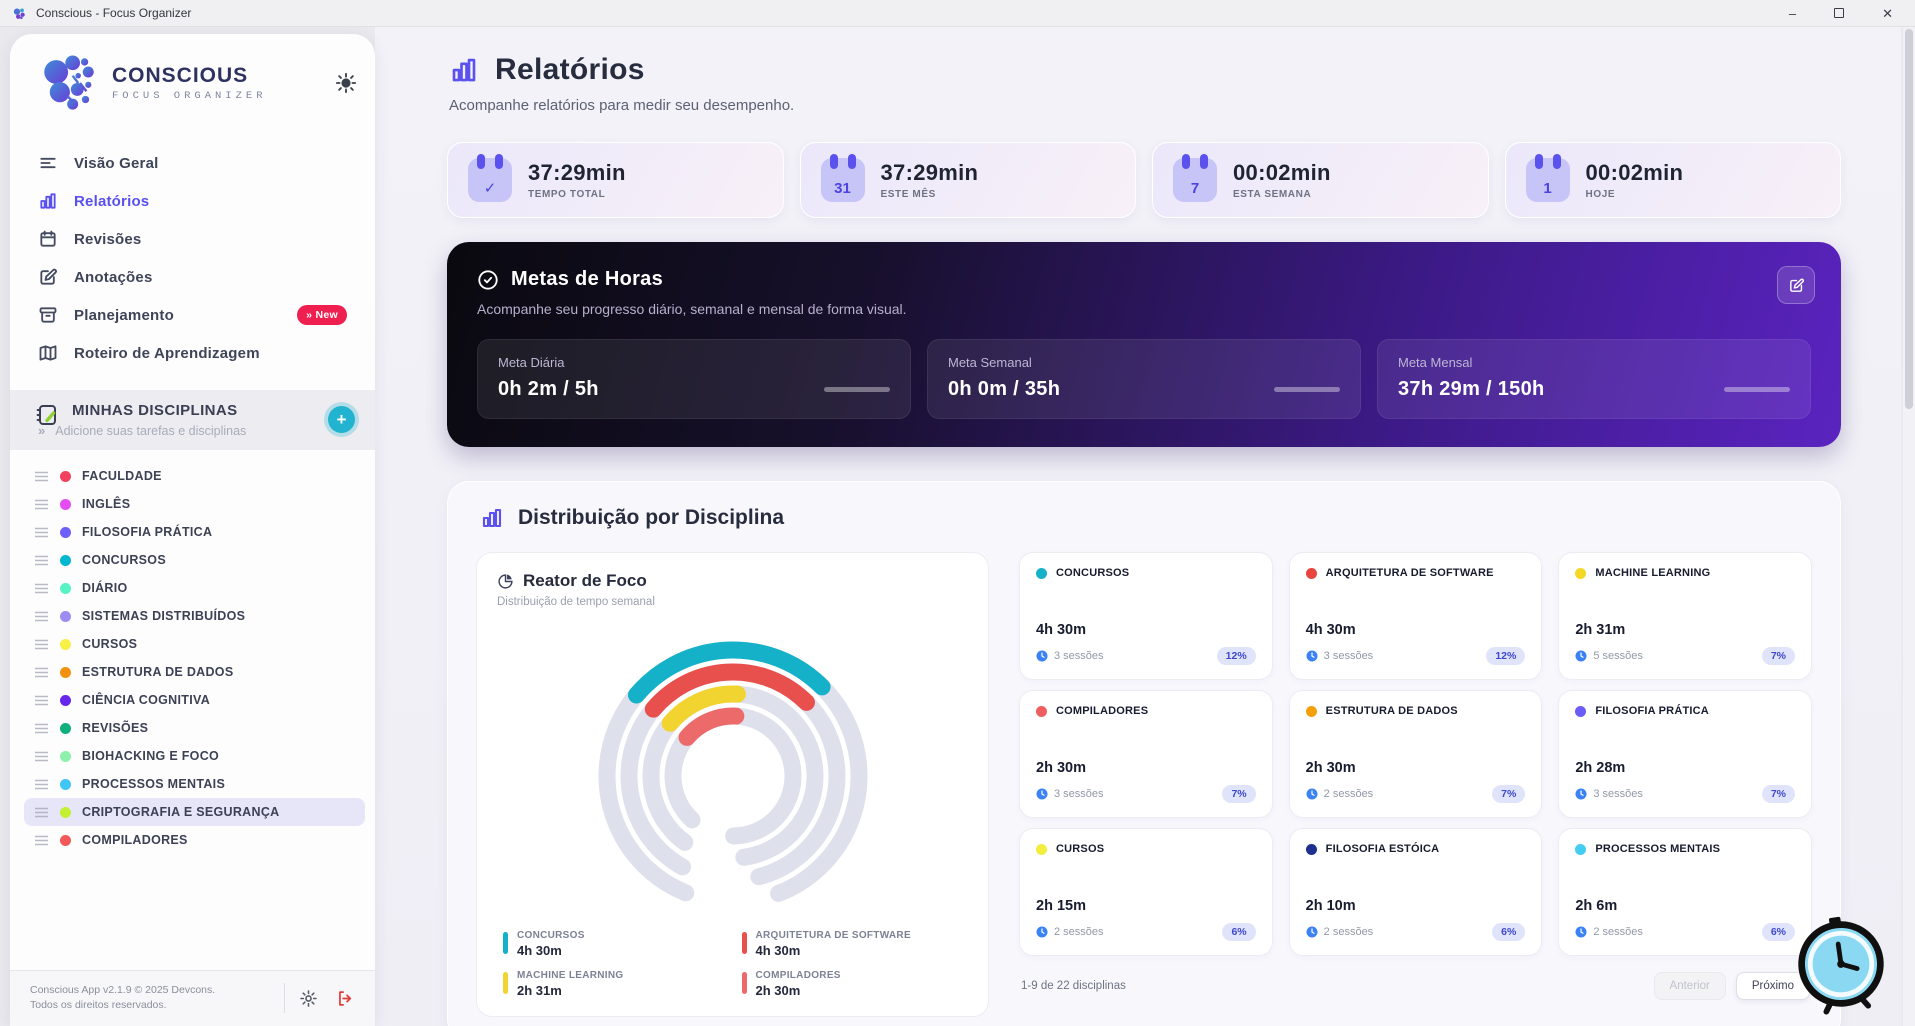 The width and height of the screenshot is (1915, 1026). What do you see at coordinates (194, 476) in the screenshot?
I see `discipline-row: FACULDADE` at bounding box center [194, 476].